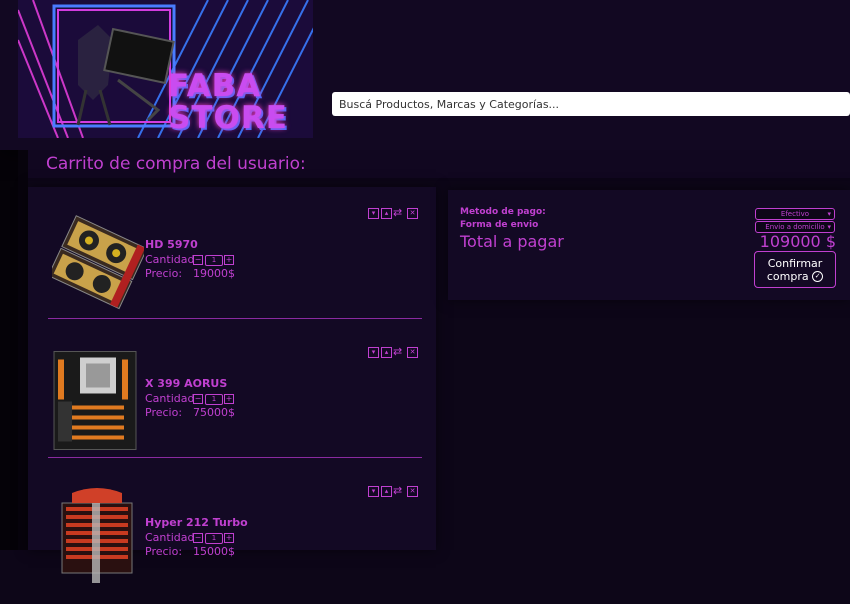 This screenshot has height=604, width=850. What do you see at coordinates (503, 212) in the screenshot?
I see `payment-method-label: Metodo de pago:` at bounding box center [503, 212].